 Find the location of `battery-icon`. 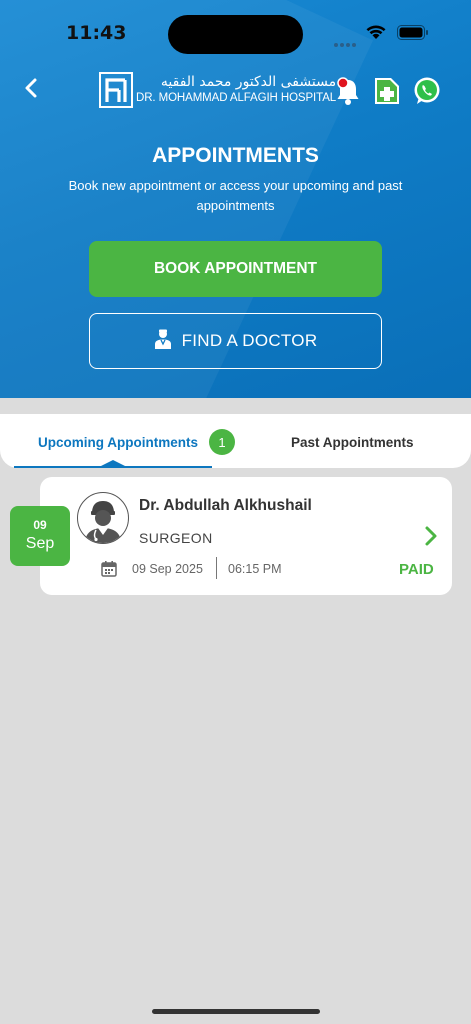

battery-icon is located at coordinates (413, 34).